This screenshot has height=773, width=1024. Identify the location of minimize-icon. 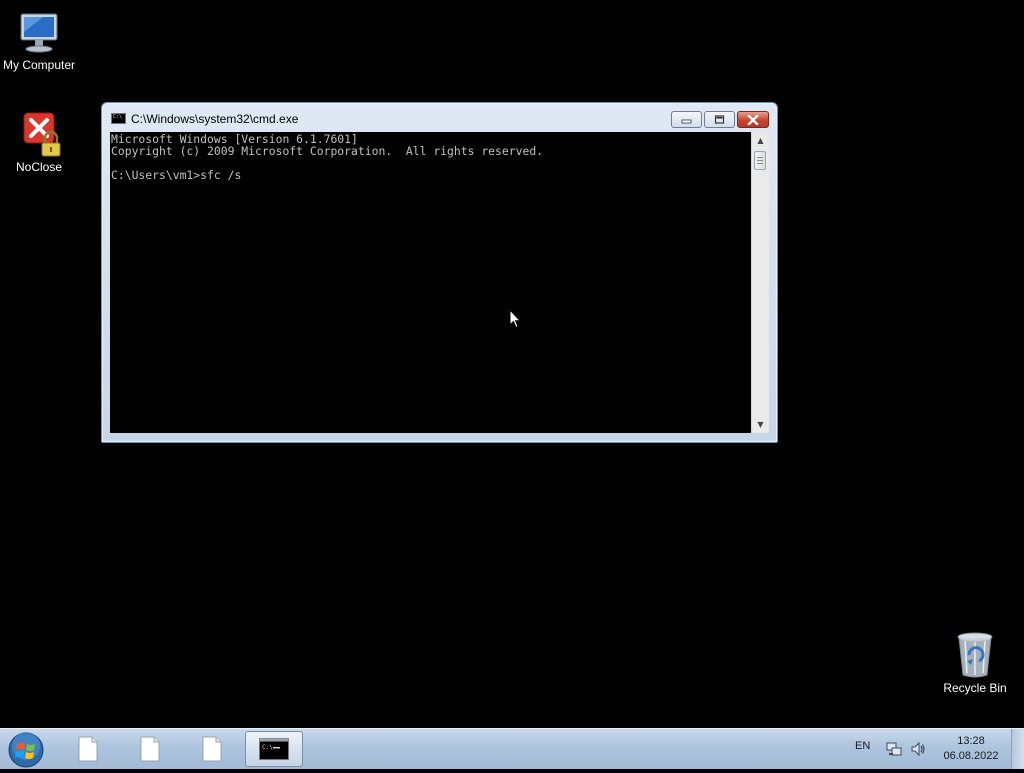
(686, 121).